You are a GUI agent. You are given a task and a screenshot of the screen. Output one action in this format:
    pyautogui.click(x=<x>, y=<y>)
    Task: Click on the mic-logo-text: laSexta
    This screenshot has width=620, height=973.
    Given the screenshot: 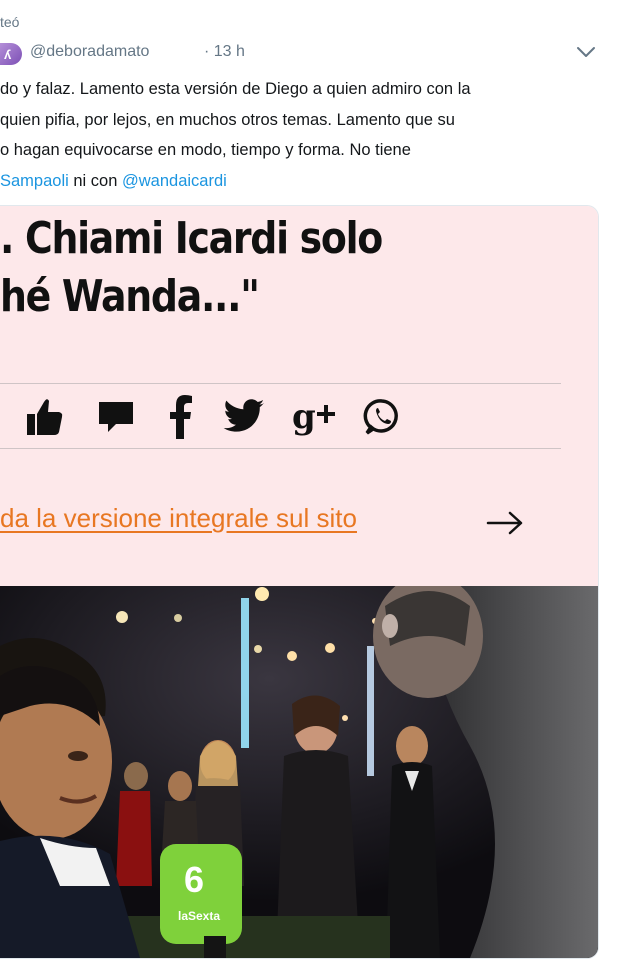 What is the action you would take?
    pyautogui.click(x=199, y=916)
    